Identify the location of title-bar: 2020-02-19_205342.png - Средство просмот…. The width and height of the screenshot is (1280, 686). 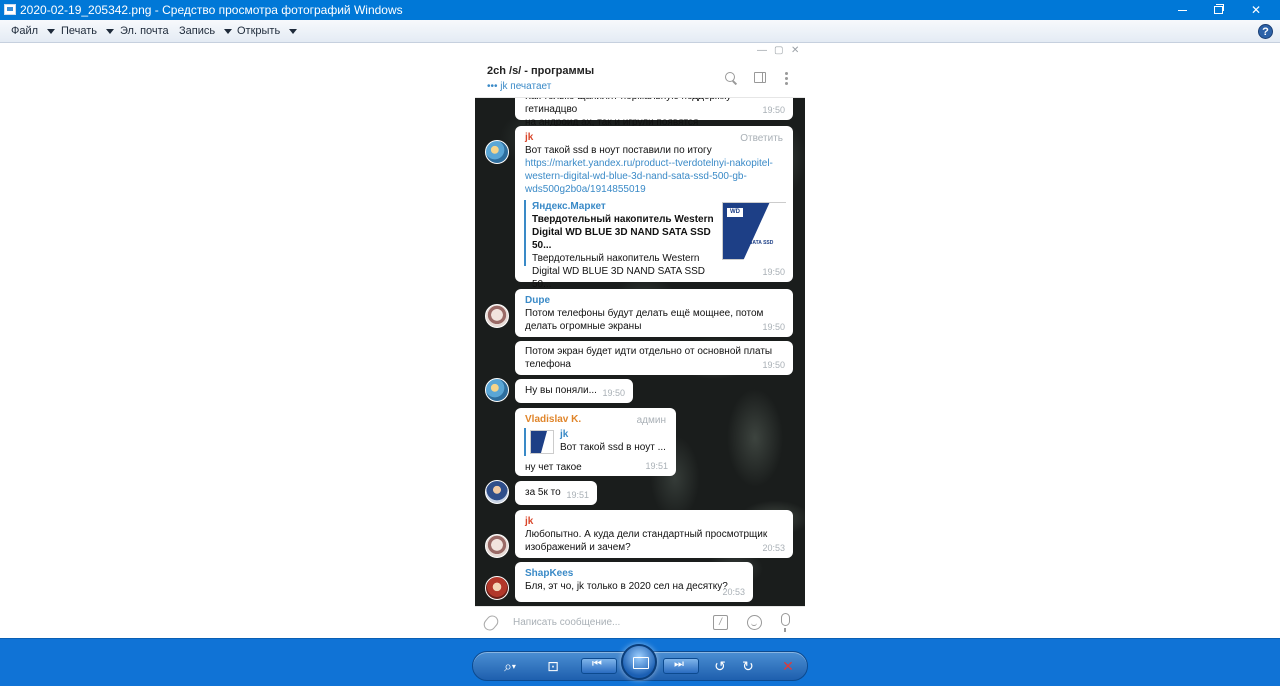
(640, 10).